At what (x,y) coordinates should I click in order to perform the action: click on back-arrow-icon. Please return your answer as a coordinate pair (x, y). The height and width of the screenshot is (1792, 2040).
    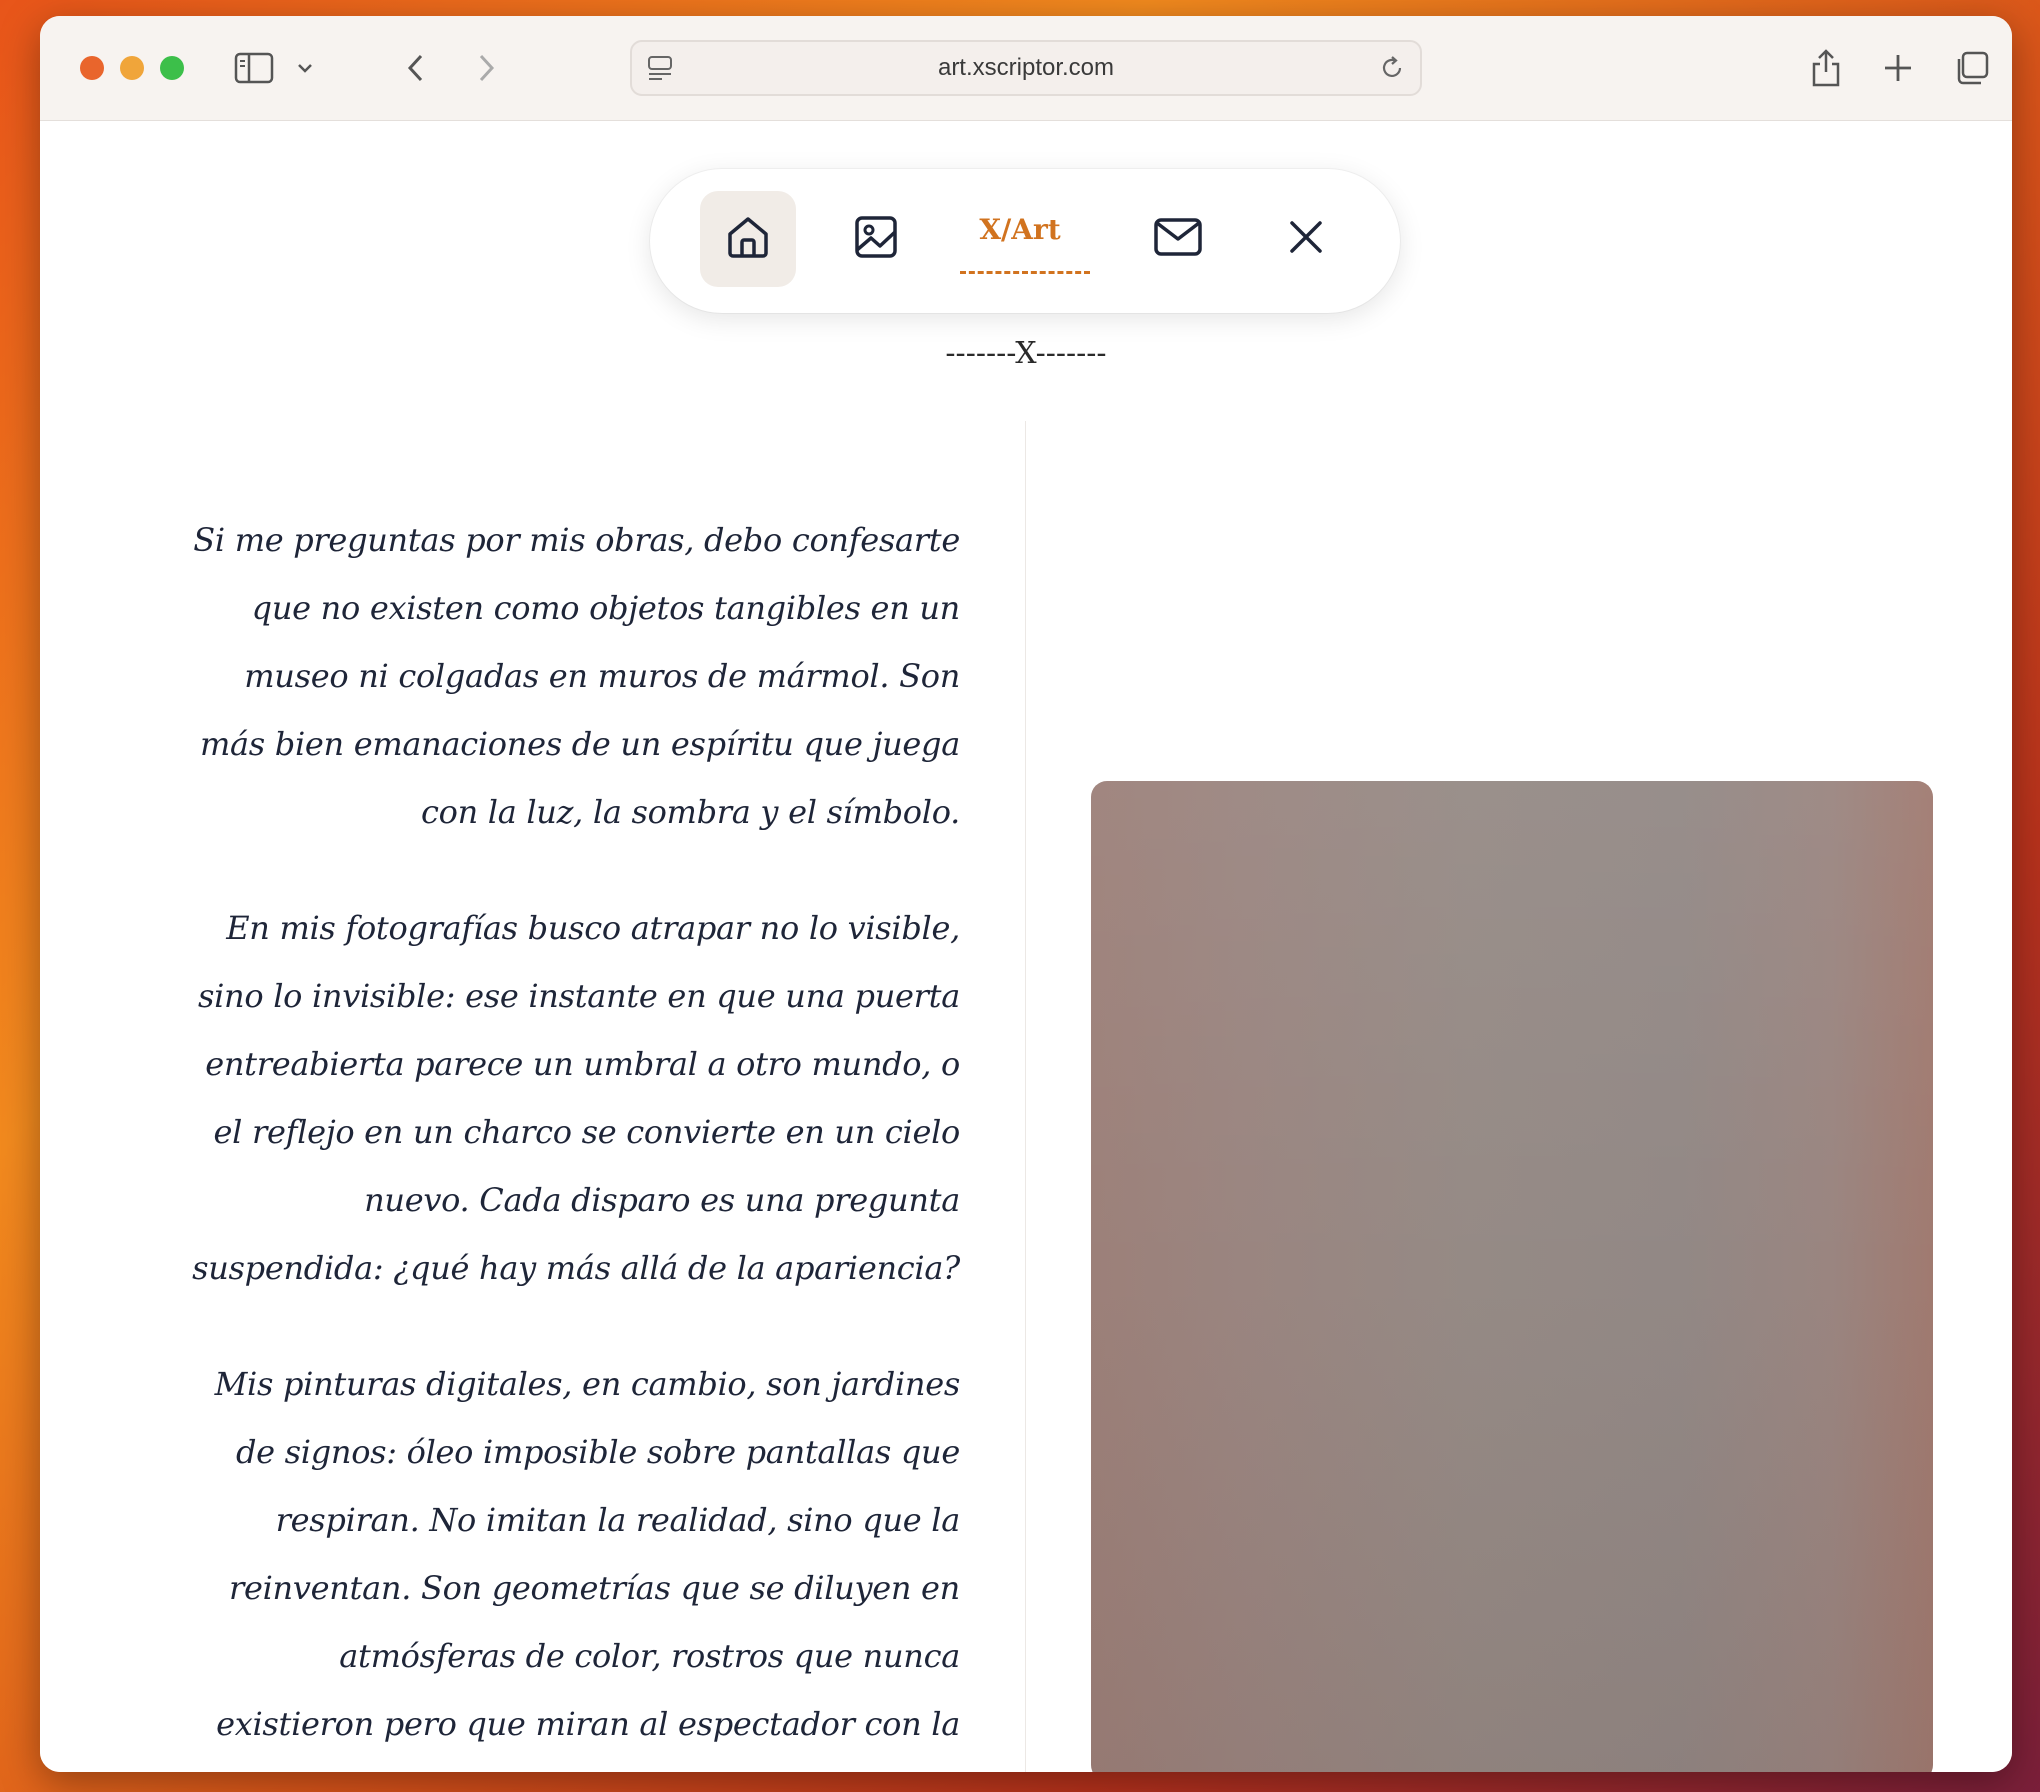
    Looking at the image, I should click on (416, 68).